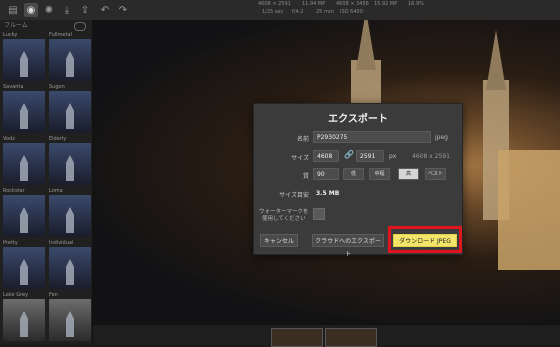 The height and width of the screenshot is (347, 560). I want to click on filter-thumb: Fen, so click(70, 317).